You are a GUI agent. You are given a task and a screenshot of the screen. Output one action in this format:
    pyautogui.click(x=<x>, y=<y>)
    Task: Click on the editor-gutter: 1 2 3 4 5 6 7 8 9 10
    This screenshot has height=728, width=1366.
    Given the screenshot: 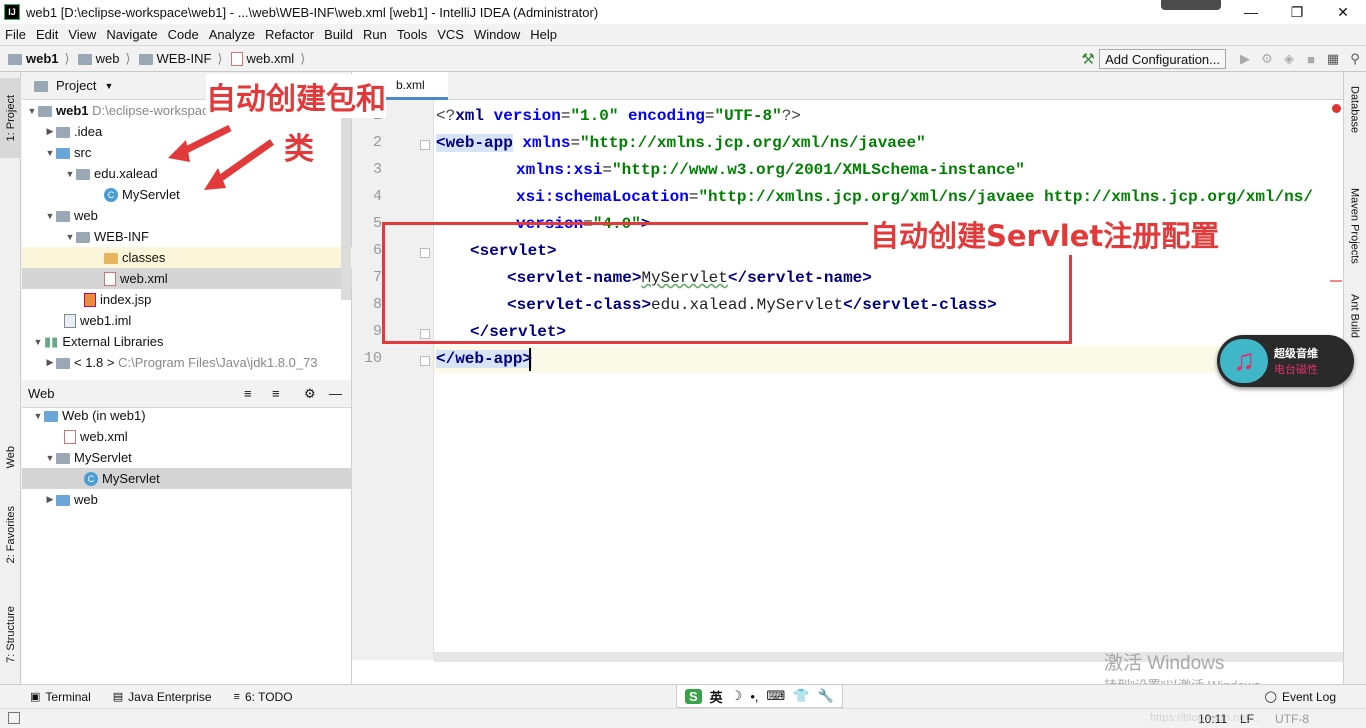 What is the action you would take?
    pyautogui.click(x=393, y=380)
    